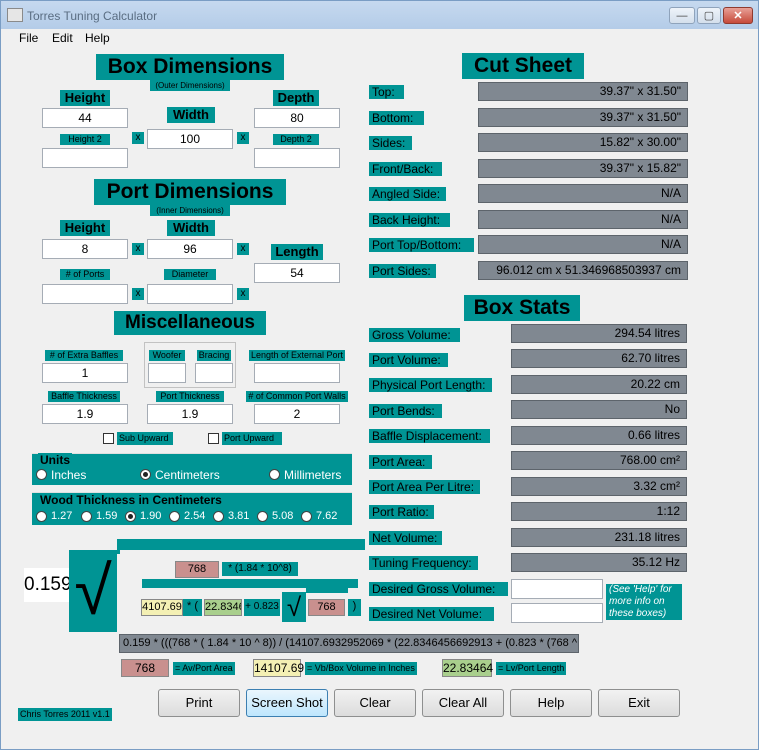  What do you see at coordinates (599, 537) in the screenshot?
I see `stat-net-volume-value: 231.18 litres` at bounding box center [599, 537].